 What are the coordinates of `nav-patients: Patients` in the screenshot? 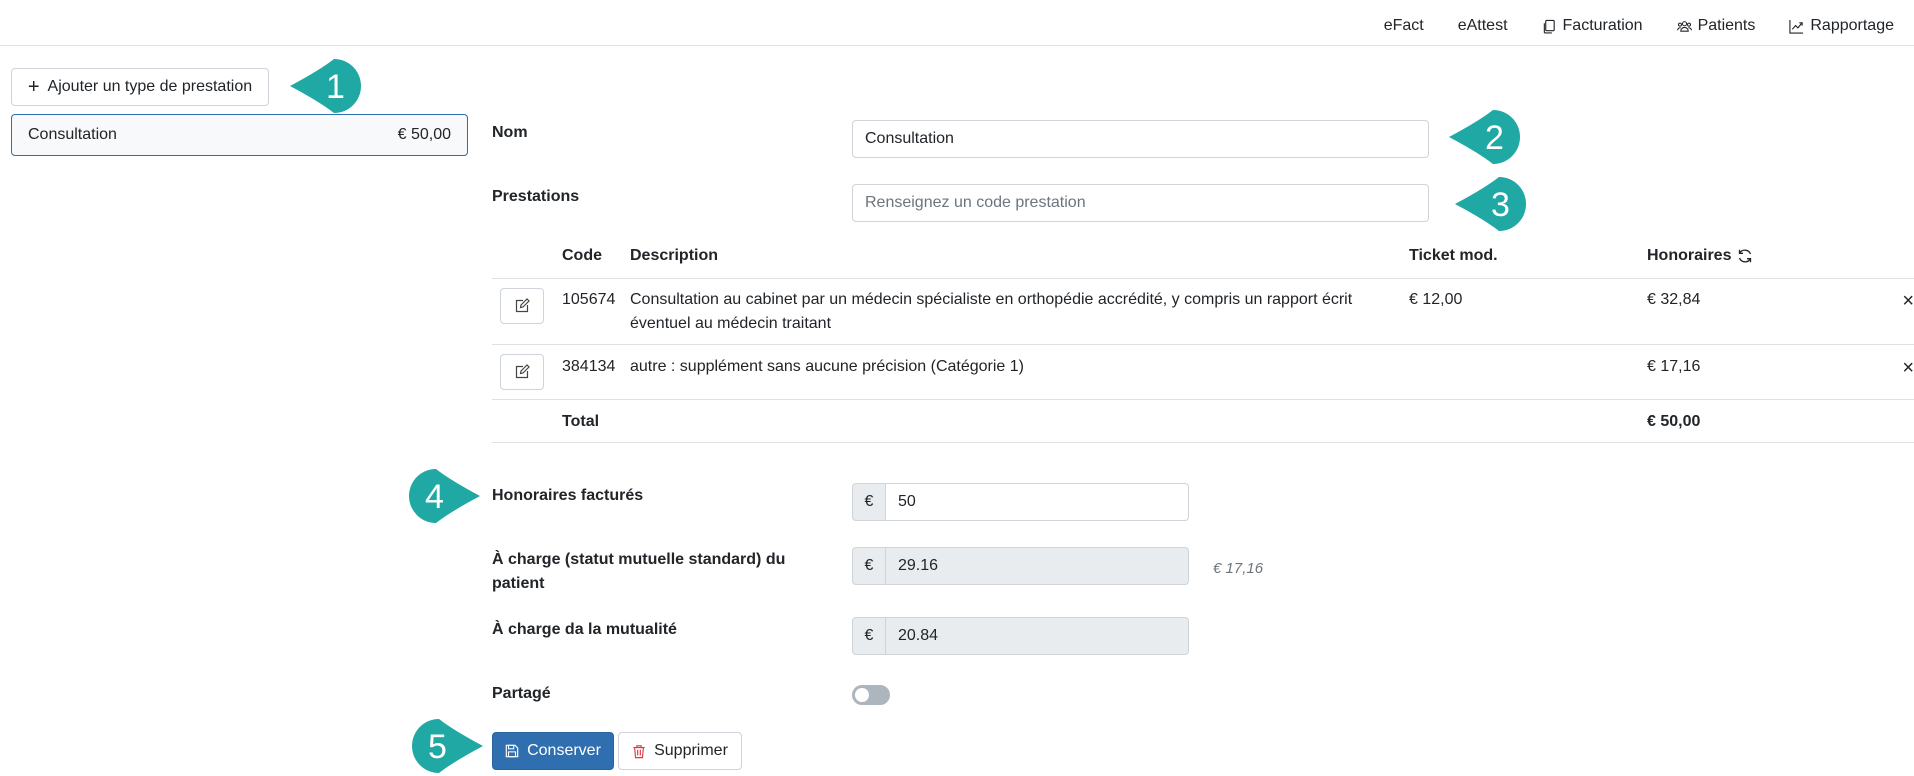 It's located at (1716, 26).